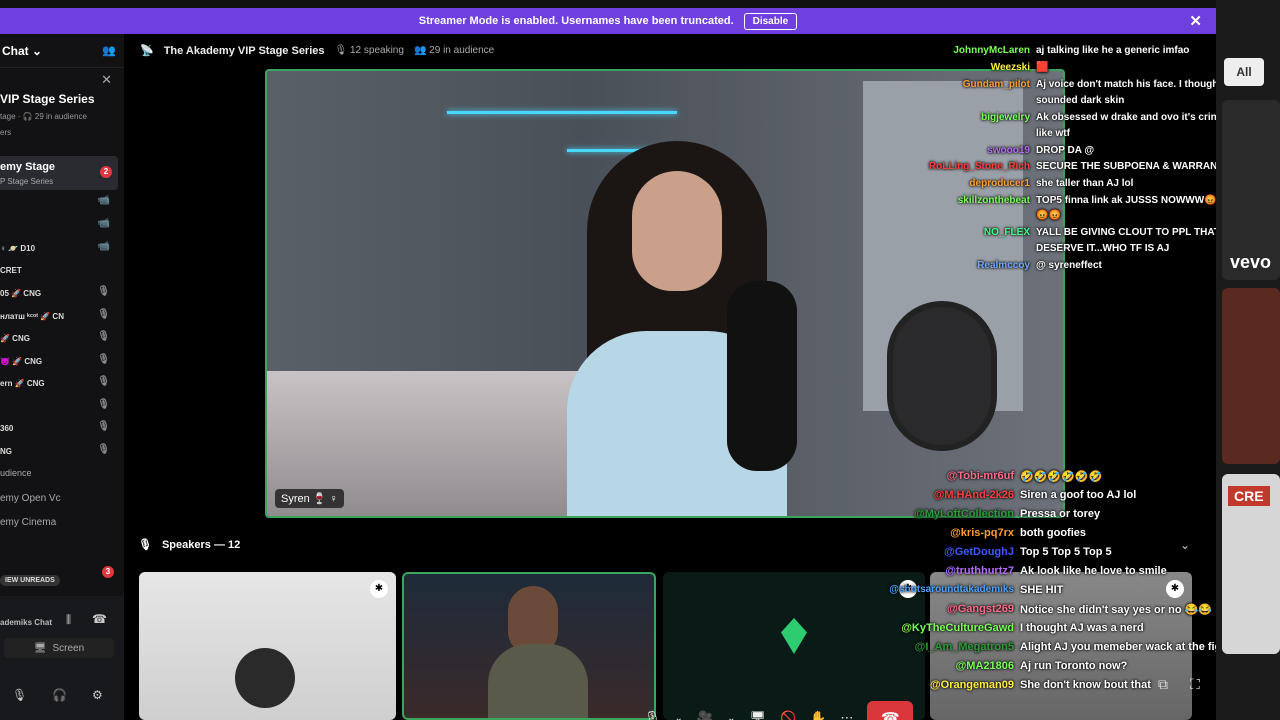 The height and width of the screenshot is (720, 1280). I want to click on new-unreads-button: IEW UNREADS, so click(30, 580).